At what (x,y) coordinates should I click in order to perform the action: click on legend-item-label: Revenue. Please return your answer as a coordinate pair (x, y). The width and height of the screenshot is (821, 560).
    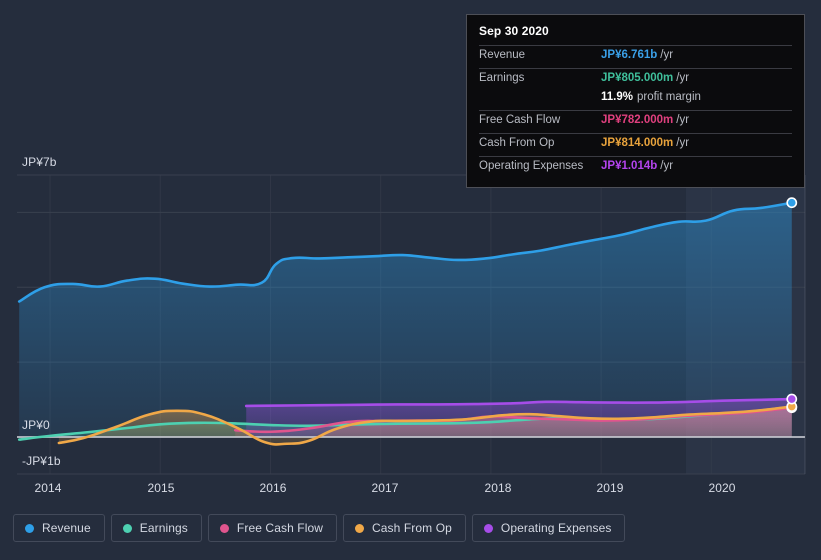
    Looking at the image, I should click on (66, 528).